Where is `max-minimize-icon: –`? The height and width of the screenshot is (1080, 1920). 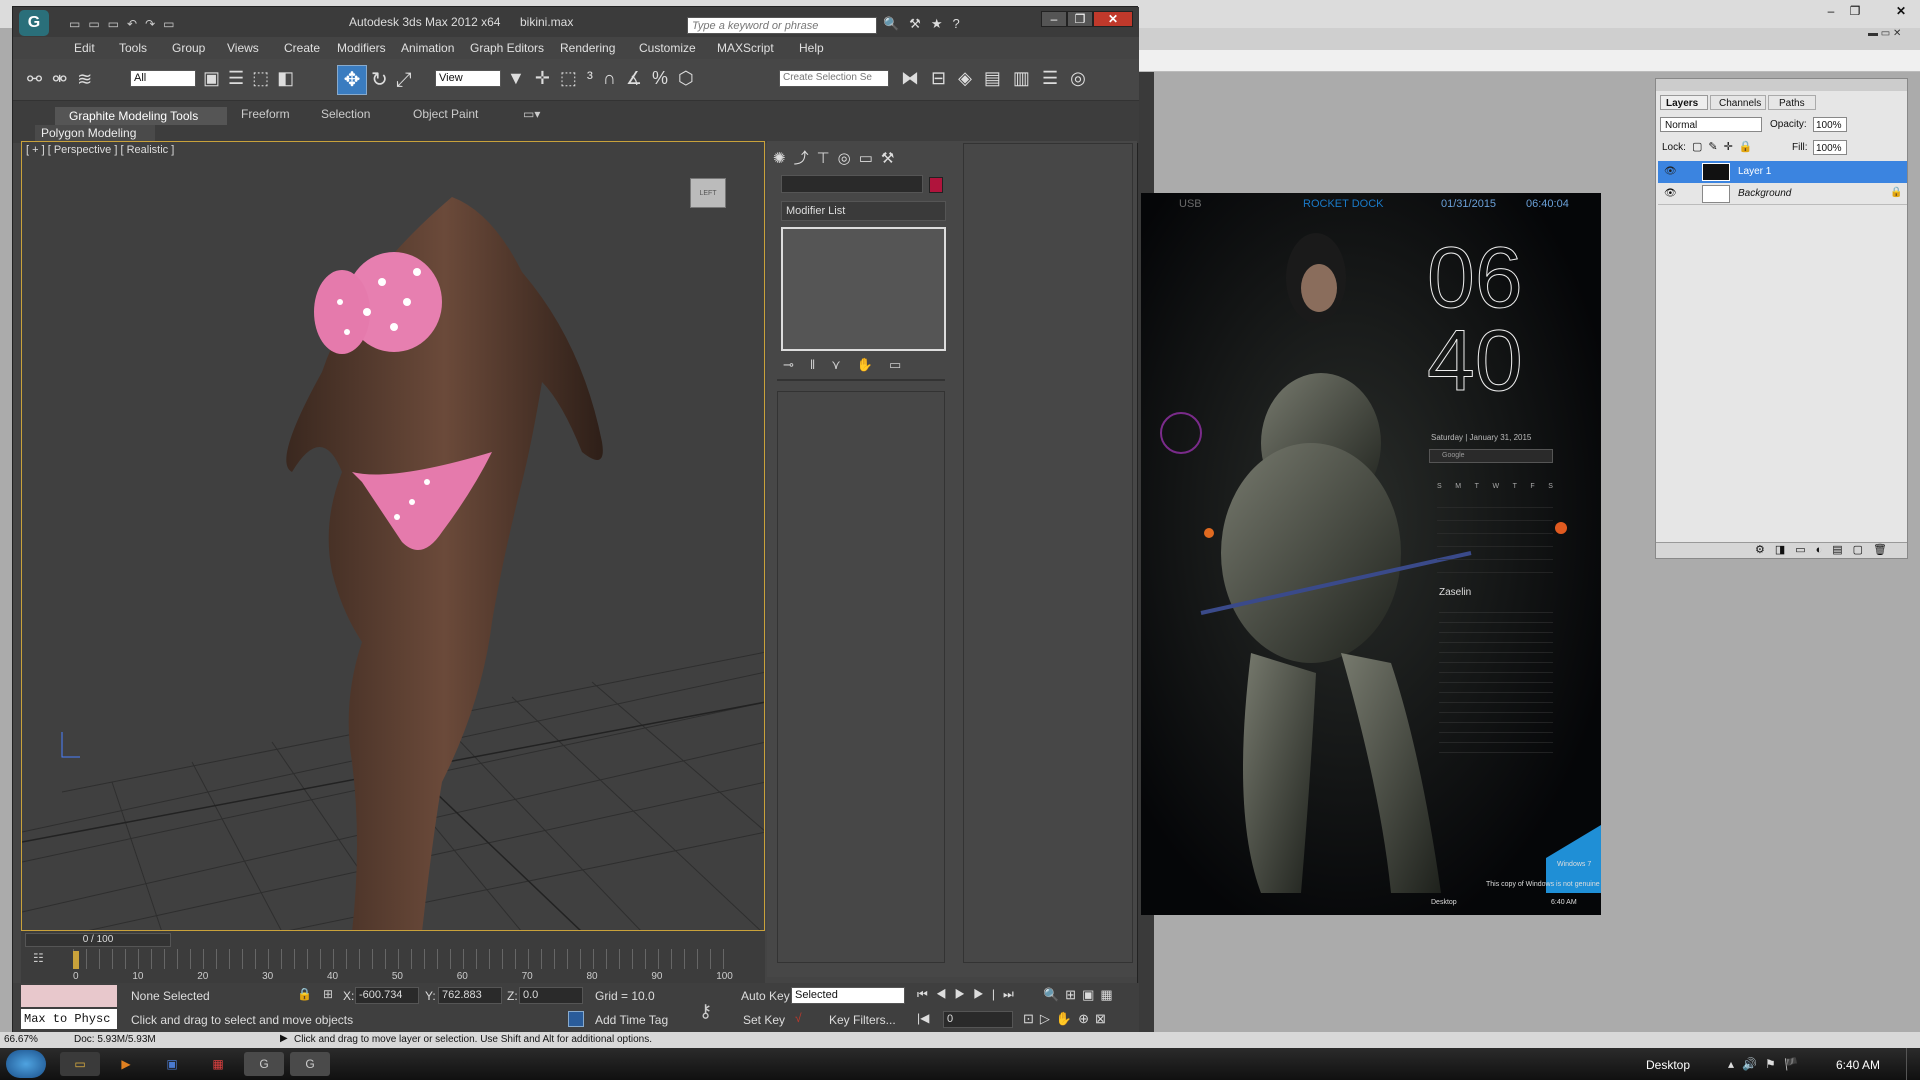 max-minimize-icon: – is located at coordinates (1054, 19).